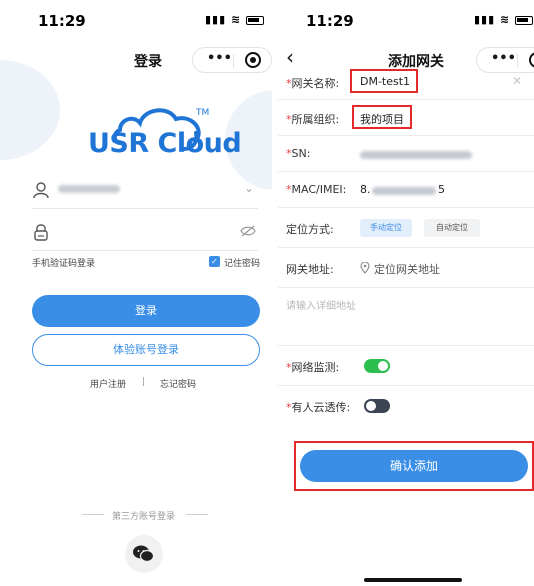 This screenshot has width=534, height=586. I want to click on login-button: 登录, so click(146, 311).